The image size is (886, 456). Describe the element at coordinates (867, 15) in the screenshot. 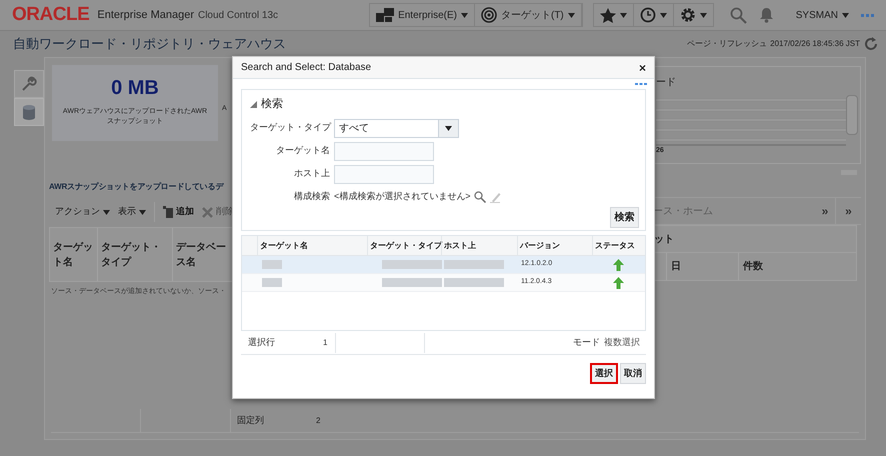

I see `more-icon` at that location.